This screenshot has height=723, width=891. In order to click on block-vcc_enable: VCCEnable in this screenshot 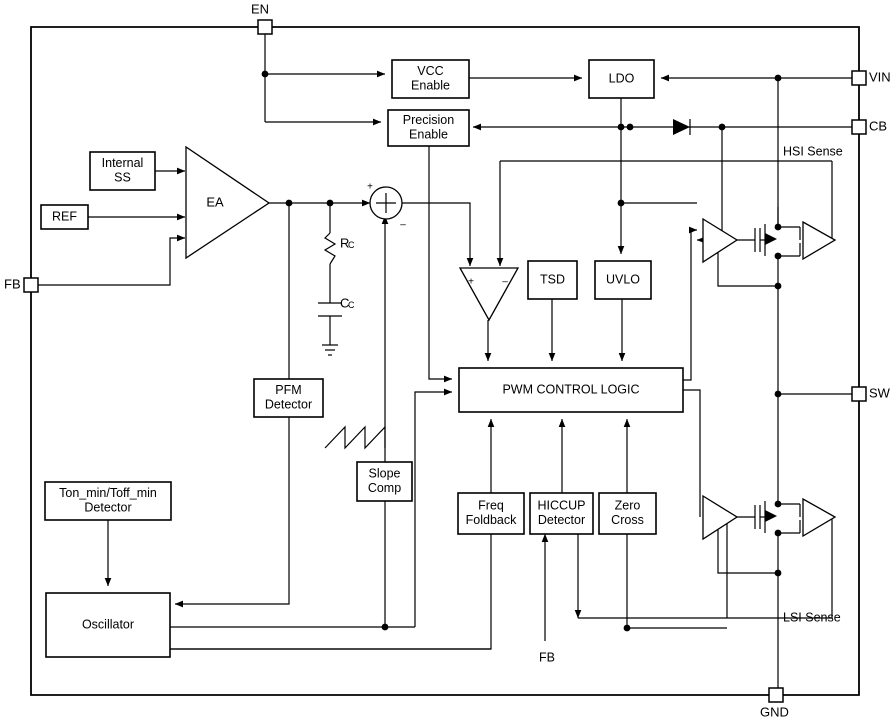, I will do `click(430, 79)`.